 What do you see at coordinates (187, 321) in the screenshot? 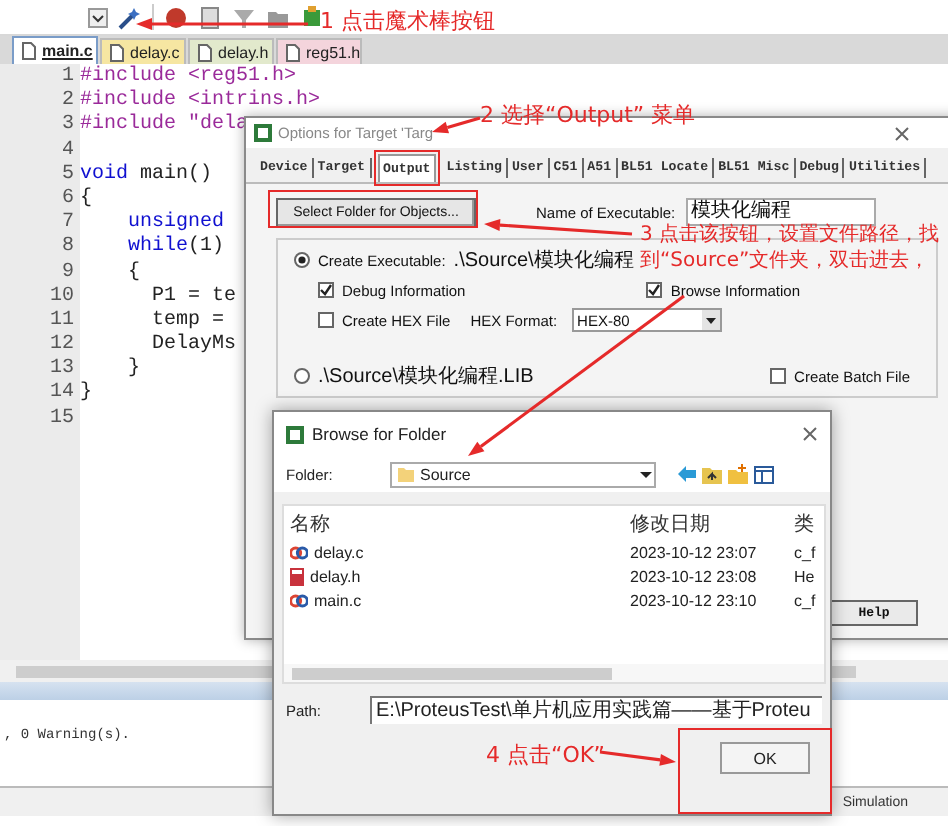
I see `code-line: temp =` at bounding box center [187, 321].